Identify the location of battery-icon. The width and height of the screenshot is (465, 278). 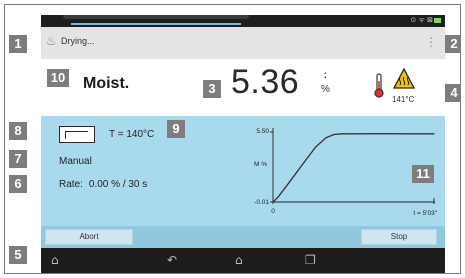
(437, 20).